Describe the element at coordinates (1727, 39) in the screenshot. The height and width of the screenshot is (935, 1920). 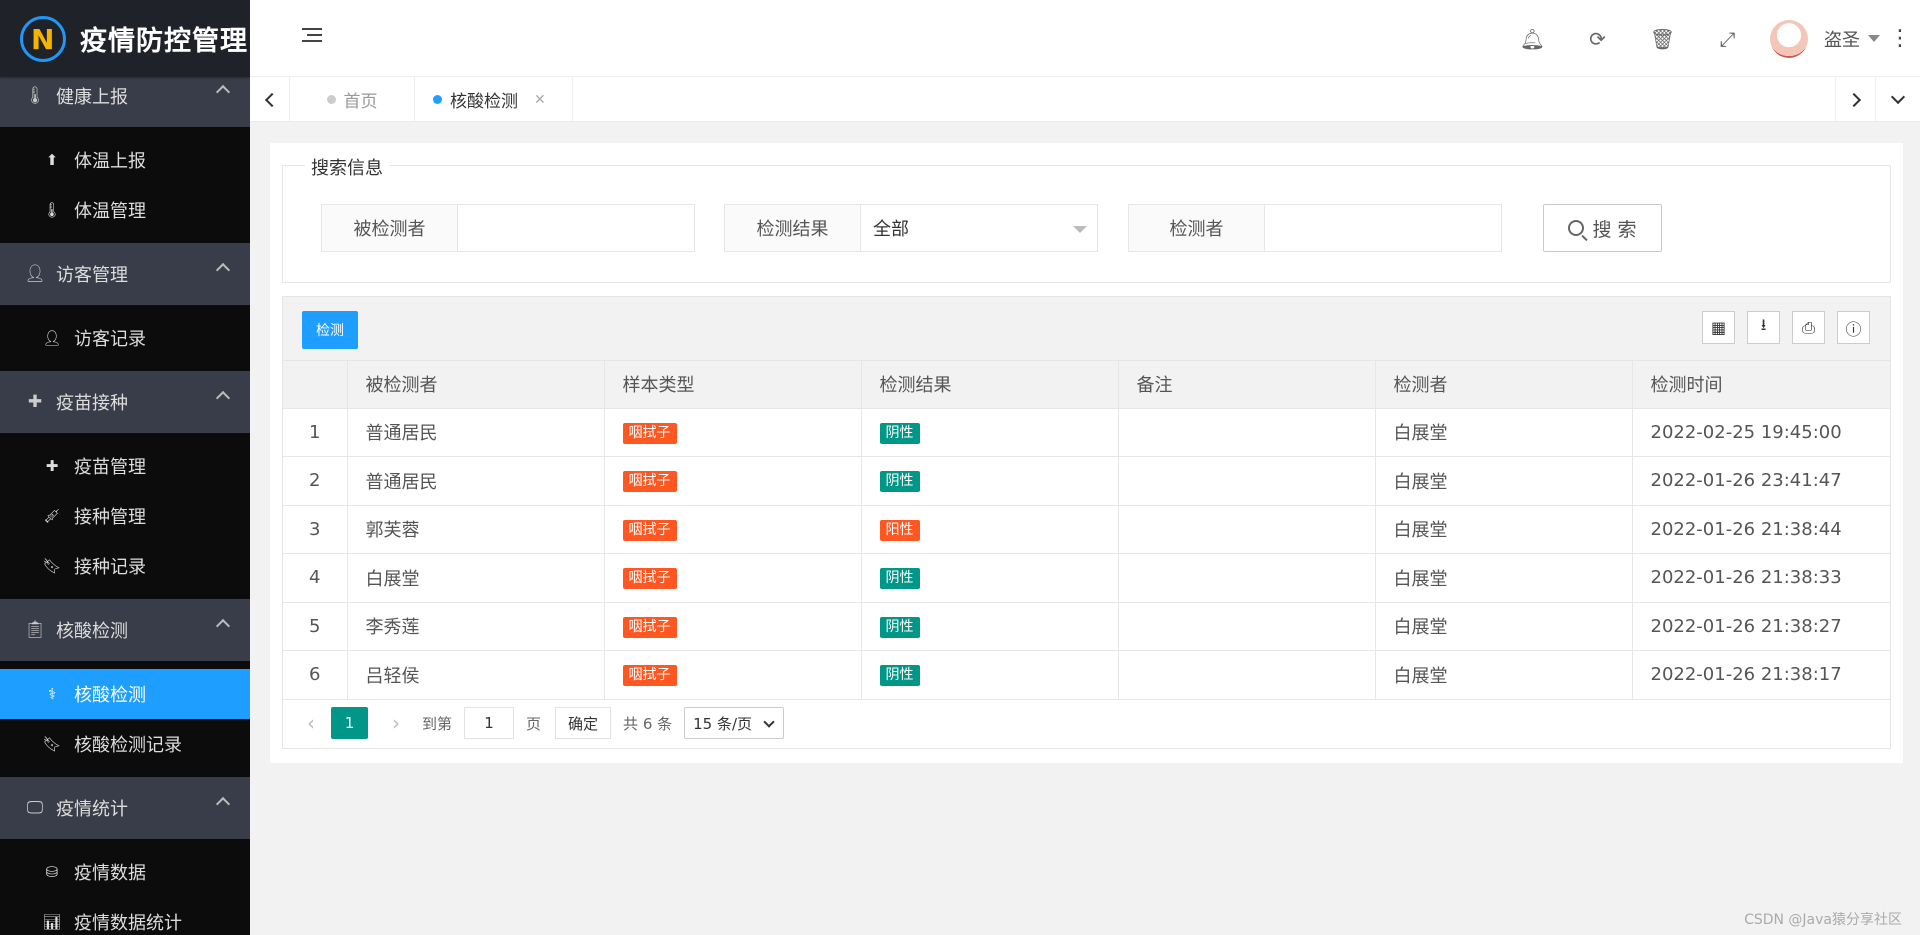
I see `fullscreen-icon: ⤢` at that location.